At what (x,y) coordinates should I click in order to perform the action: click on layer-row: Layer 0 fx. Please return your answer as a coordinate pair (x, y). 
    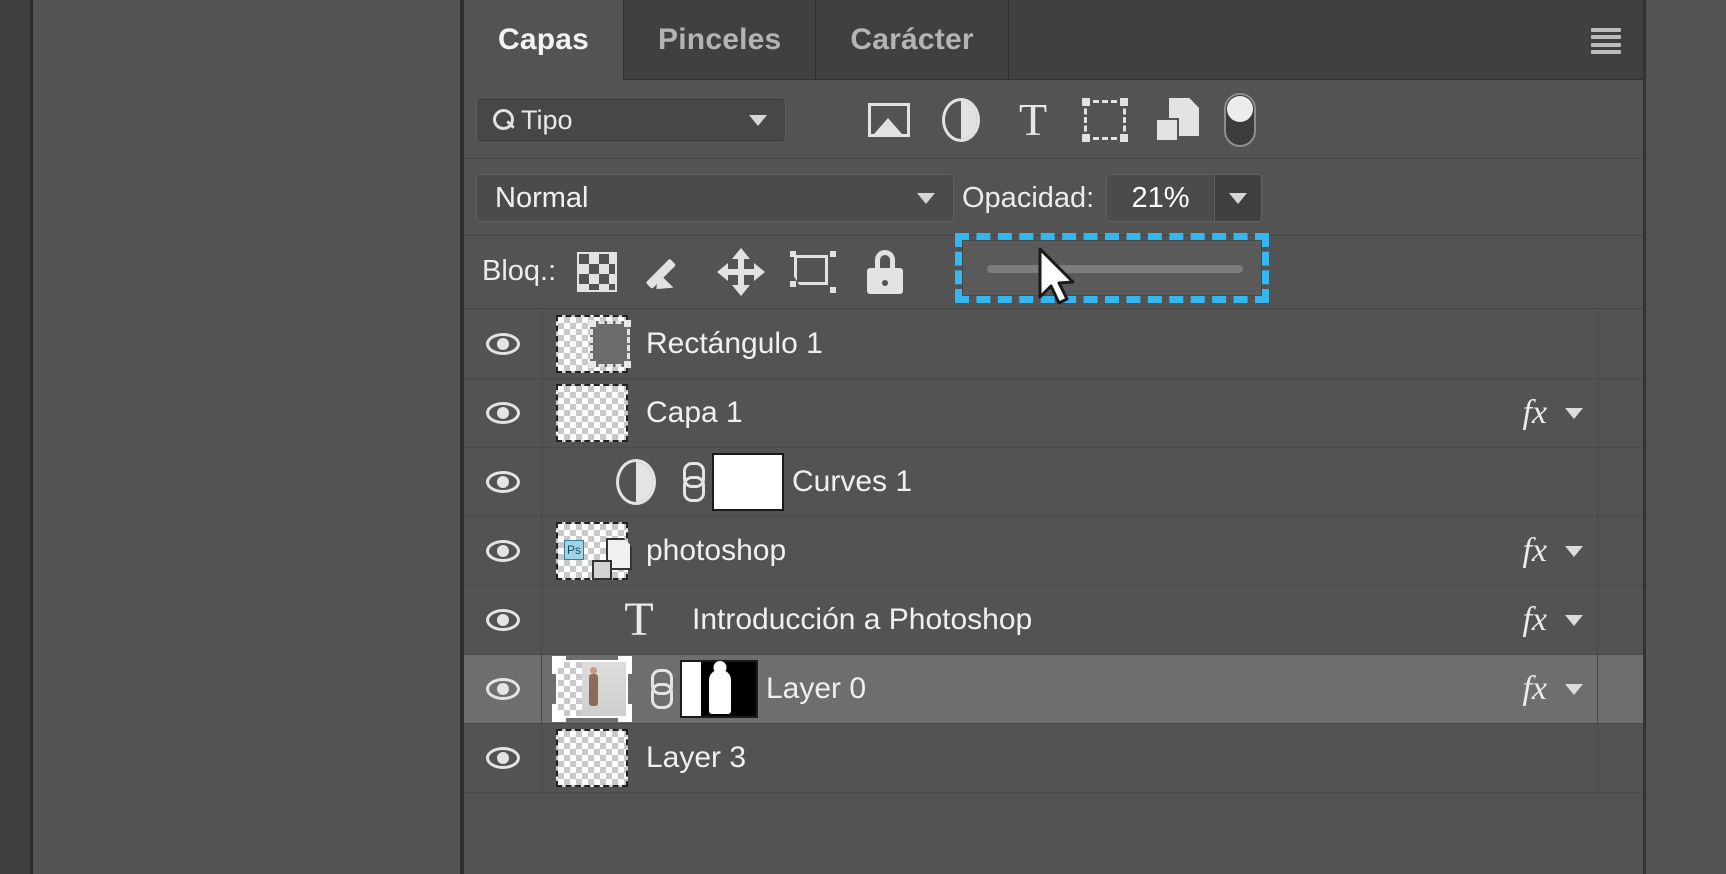
    Looking at the image, I should click on (1053, 689).